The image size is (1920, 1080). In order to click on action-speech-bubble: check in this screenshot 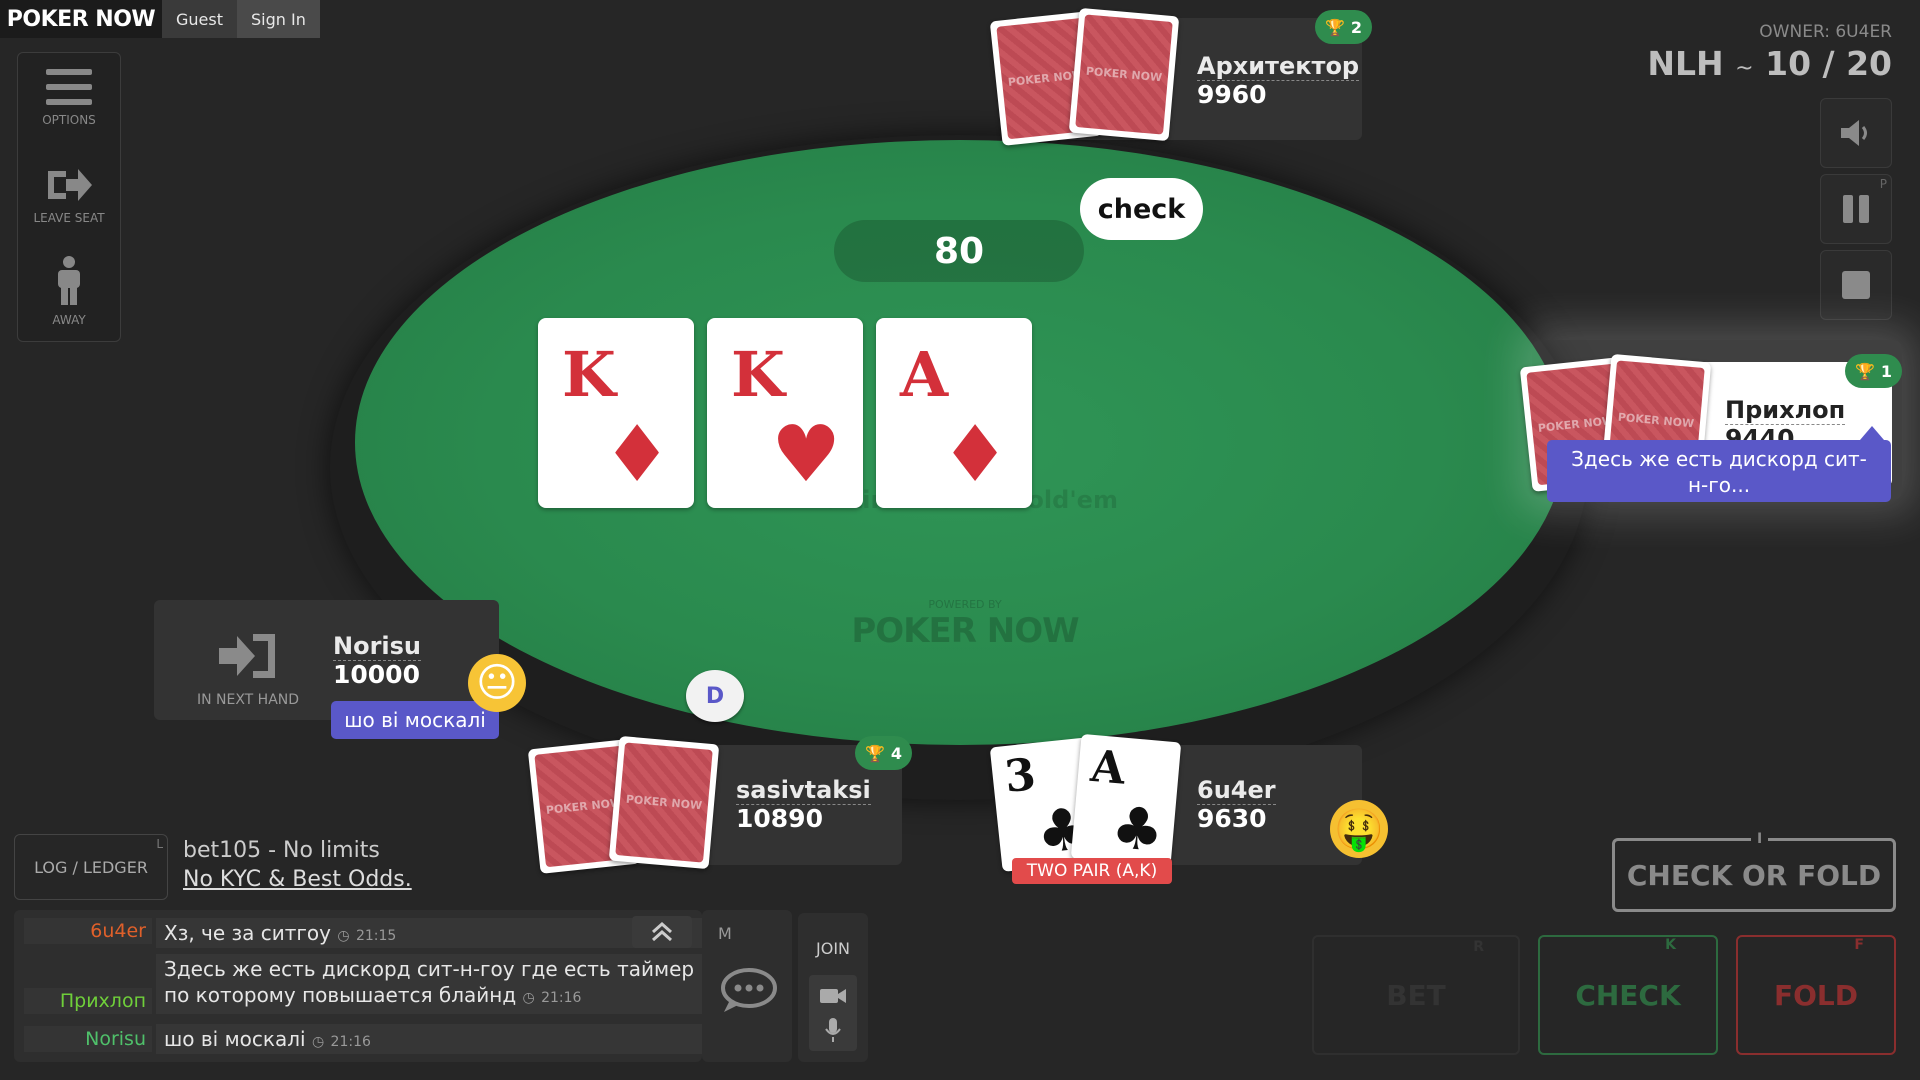, I will do `click(1141, 209)`.